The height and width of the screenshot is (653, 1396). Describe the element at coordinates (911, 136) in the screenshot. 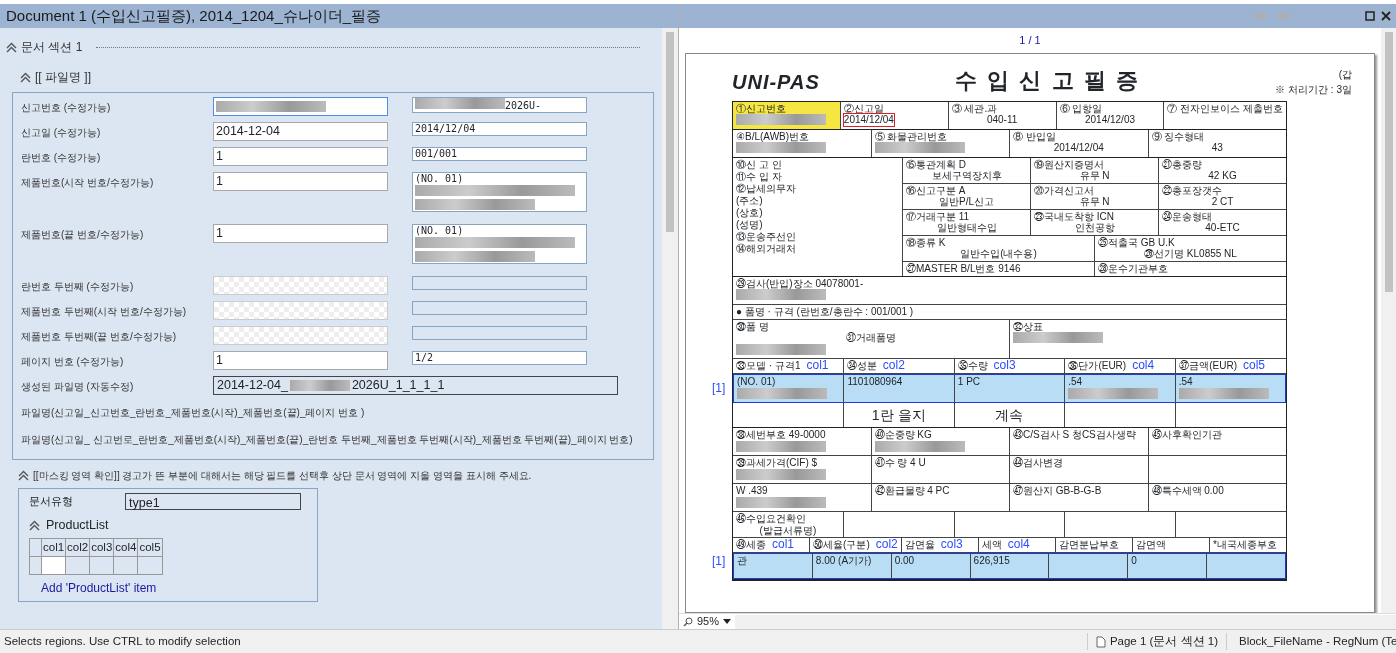

I see `form-label: ⑤ 화물관리번호` at that location.